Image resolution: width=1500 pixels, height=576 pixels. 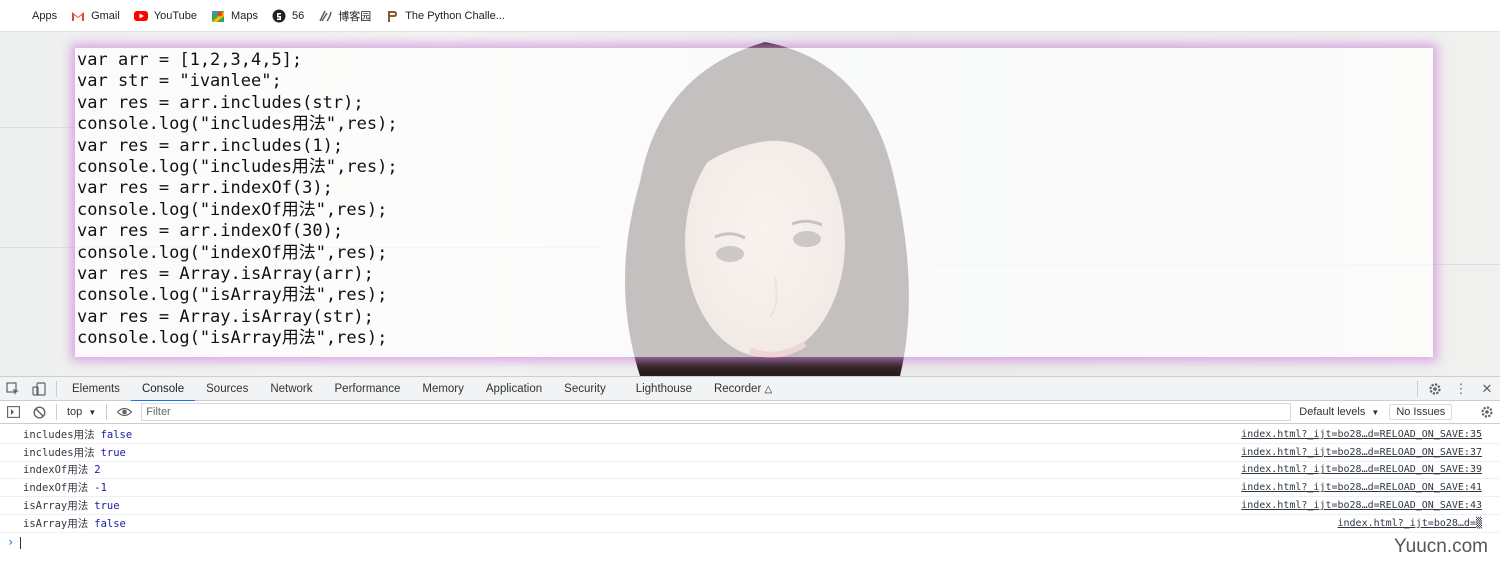 What do you see at coordinates (393, 16) in the screenshot?
I see `python-challenge-icon` at bounding box center [393, 16].